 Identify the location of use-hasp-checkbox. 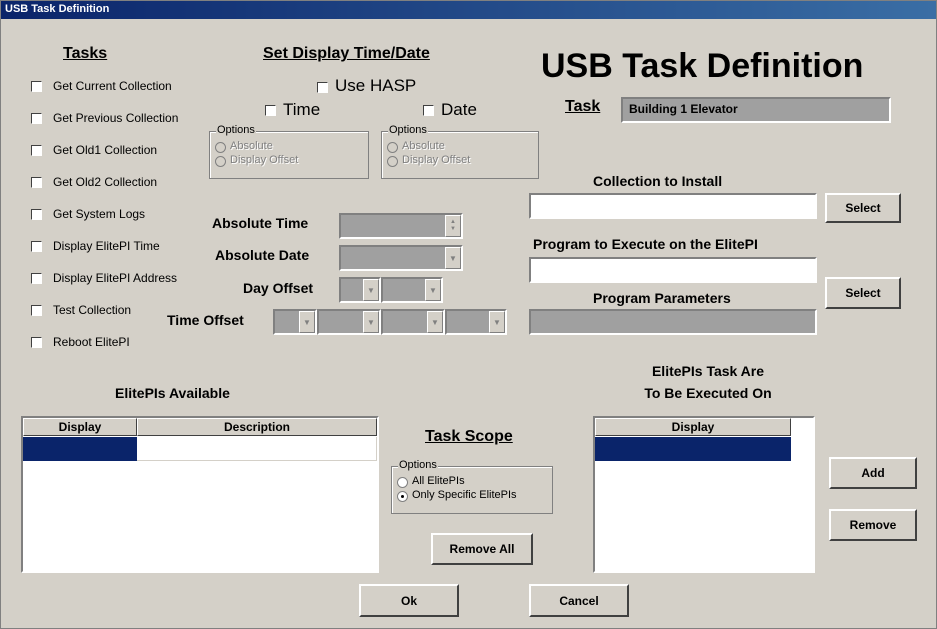
(322, 87).